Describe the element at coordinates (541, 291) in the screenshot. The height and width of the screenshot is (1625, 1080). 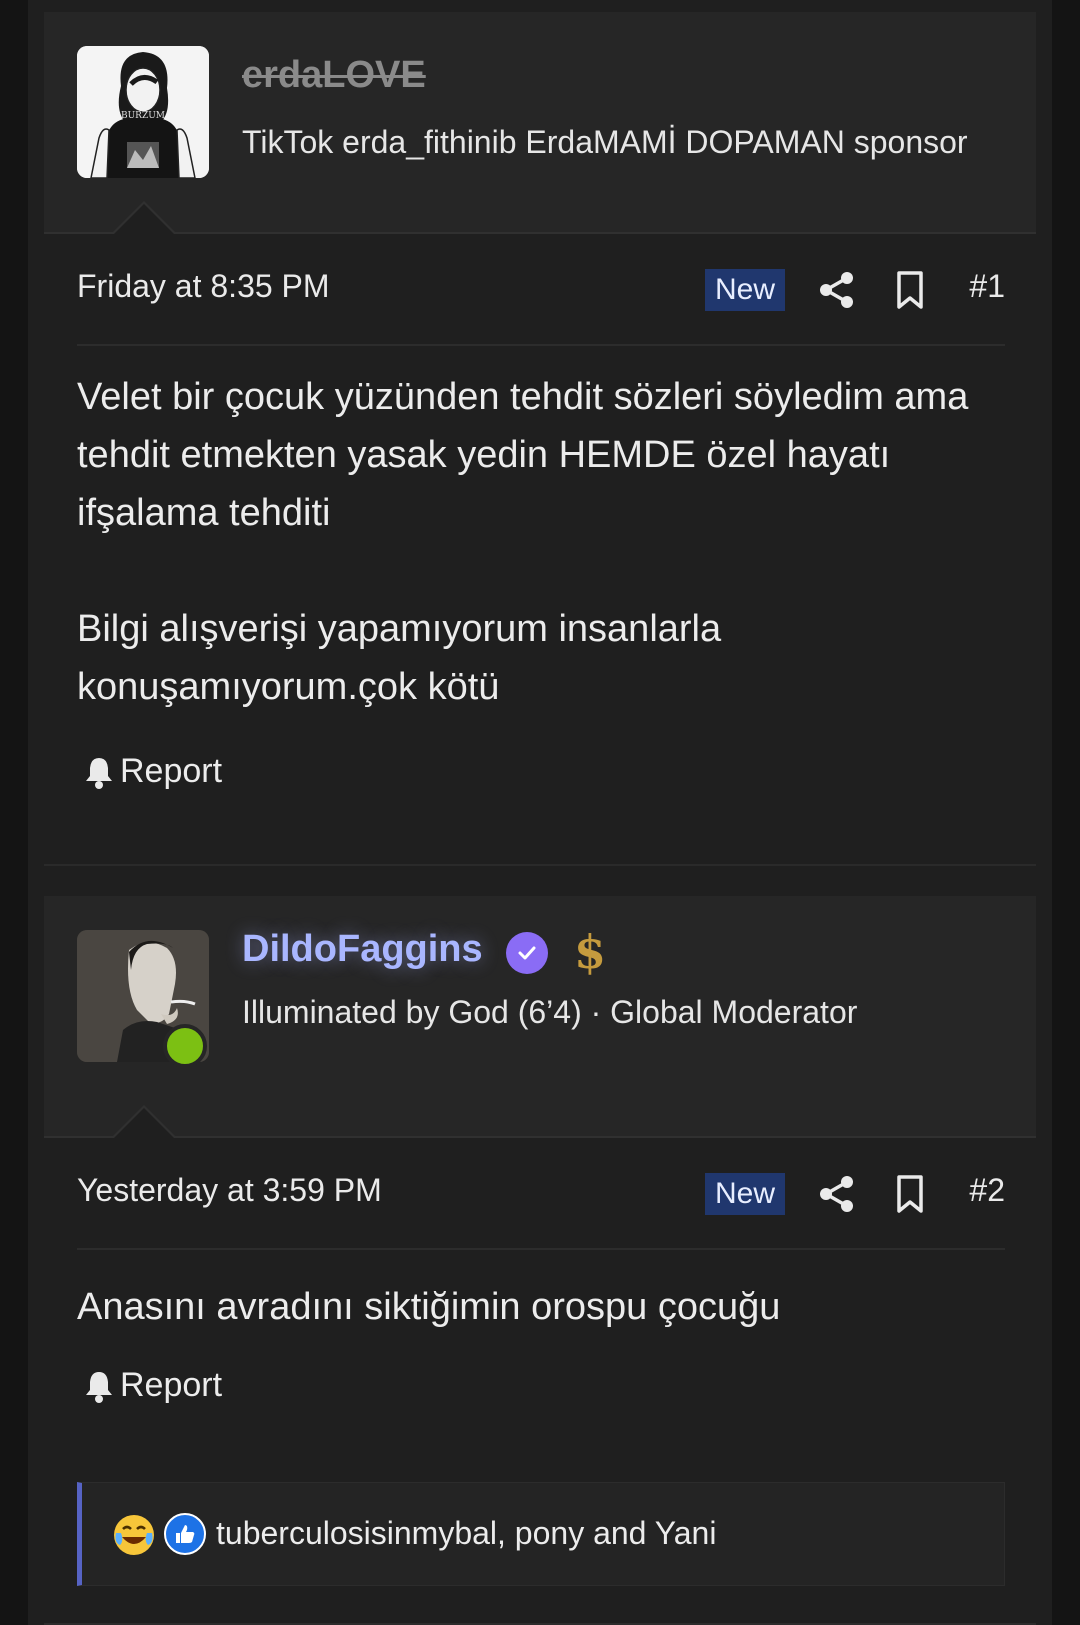
I see `post-meta: Friday at 8:35 PM New #1` at that location.